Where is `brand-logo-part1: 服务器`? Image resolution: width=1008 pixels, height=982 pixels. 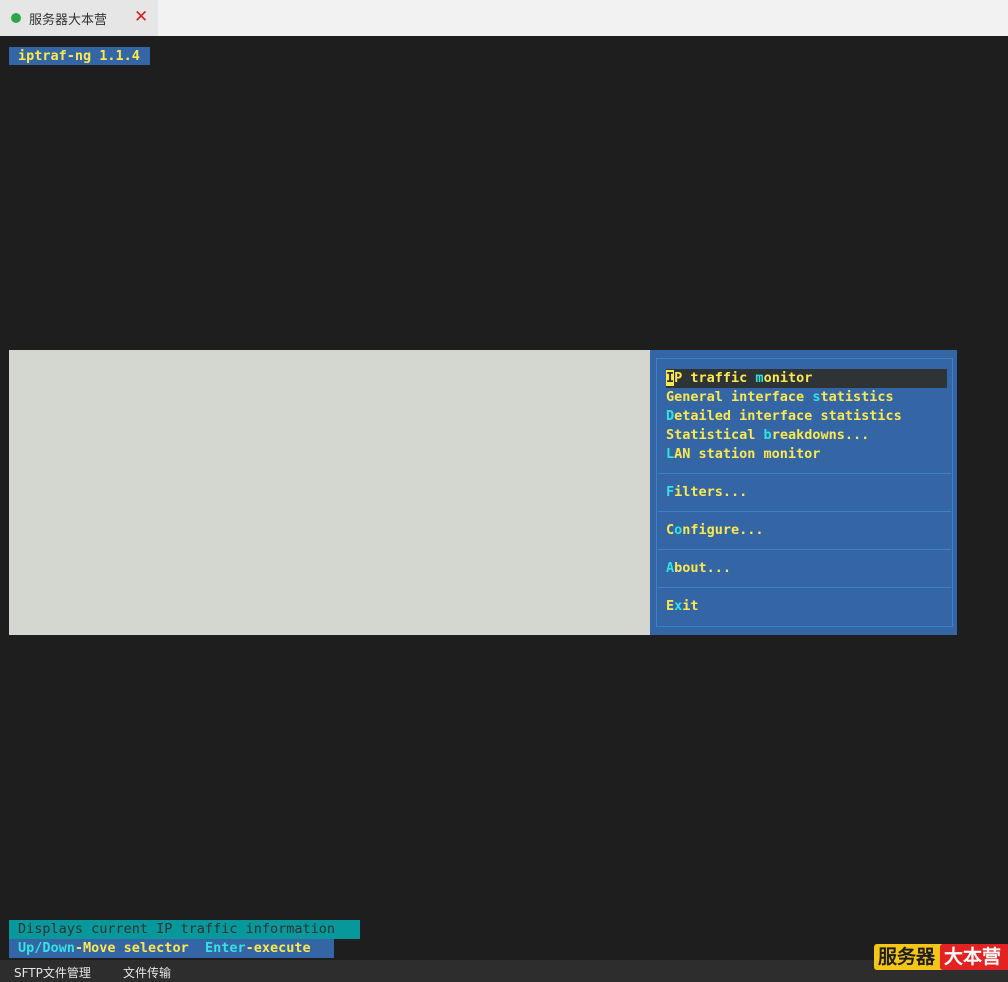 brand-logo-part1: 服务器 is located at coordinates (910, 957).